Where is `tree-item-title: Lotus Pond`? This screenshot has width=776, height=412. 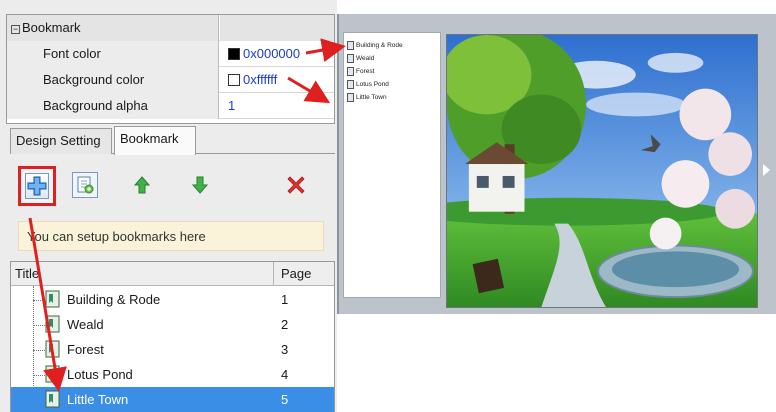 tree-item-title: Lotus Pond is located at coordinates (100, 374).